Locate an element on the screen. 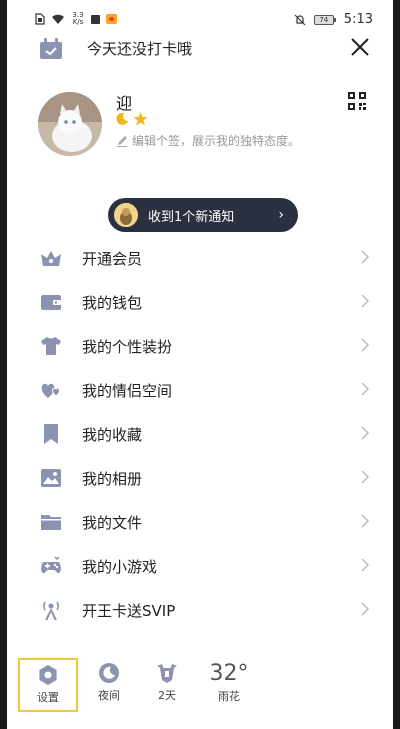 This screenshot has height=729, width=400. bottom-bar: 设置 夜间 2天 32° 雨花 is located at coordinates (200, 686).